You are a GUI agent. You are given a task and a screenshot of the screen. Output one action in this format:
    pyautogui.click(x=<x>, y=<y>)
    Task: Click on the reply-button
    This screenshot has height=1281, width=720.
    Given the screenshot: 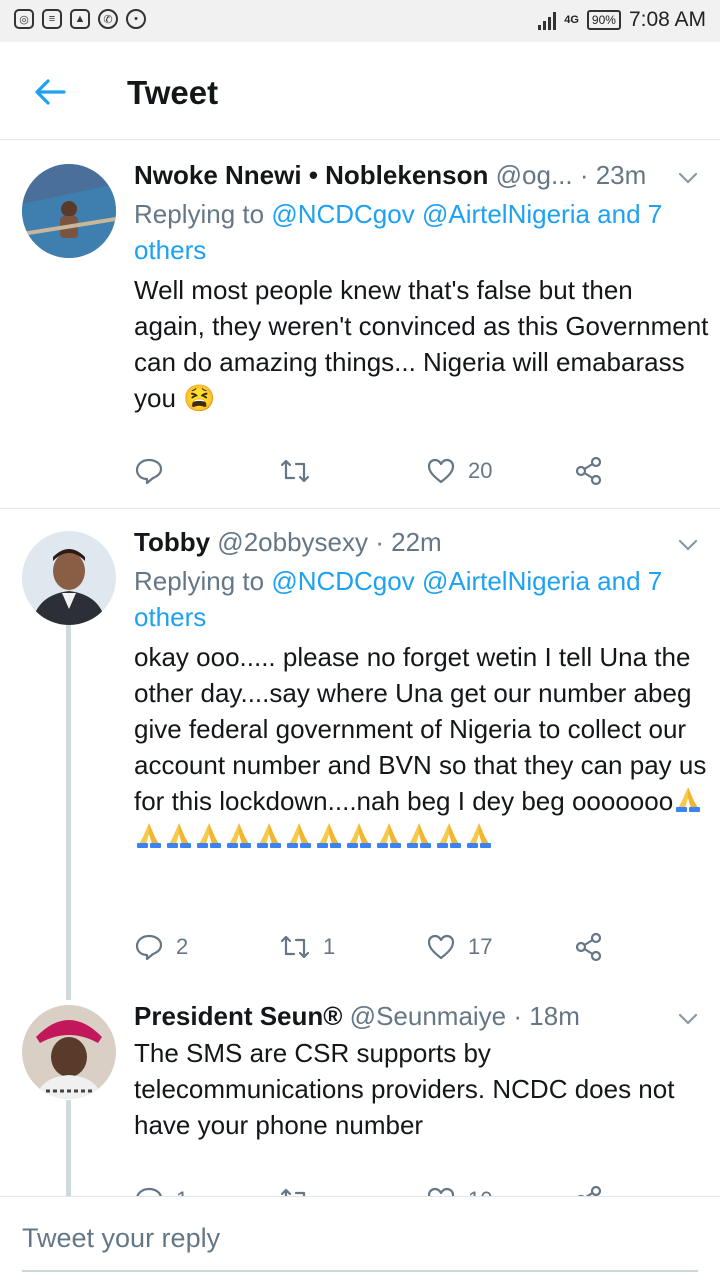 What is the action you would take?
    pyautogui.click(x=155, y=471)
    